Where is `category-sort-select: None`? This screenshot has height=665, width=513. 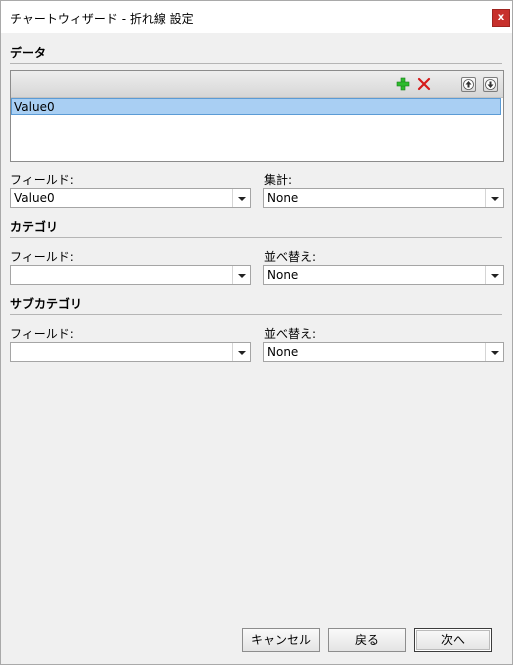 category-sort-select: None is located at coordinates (383, 275).